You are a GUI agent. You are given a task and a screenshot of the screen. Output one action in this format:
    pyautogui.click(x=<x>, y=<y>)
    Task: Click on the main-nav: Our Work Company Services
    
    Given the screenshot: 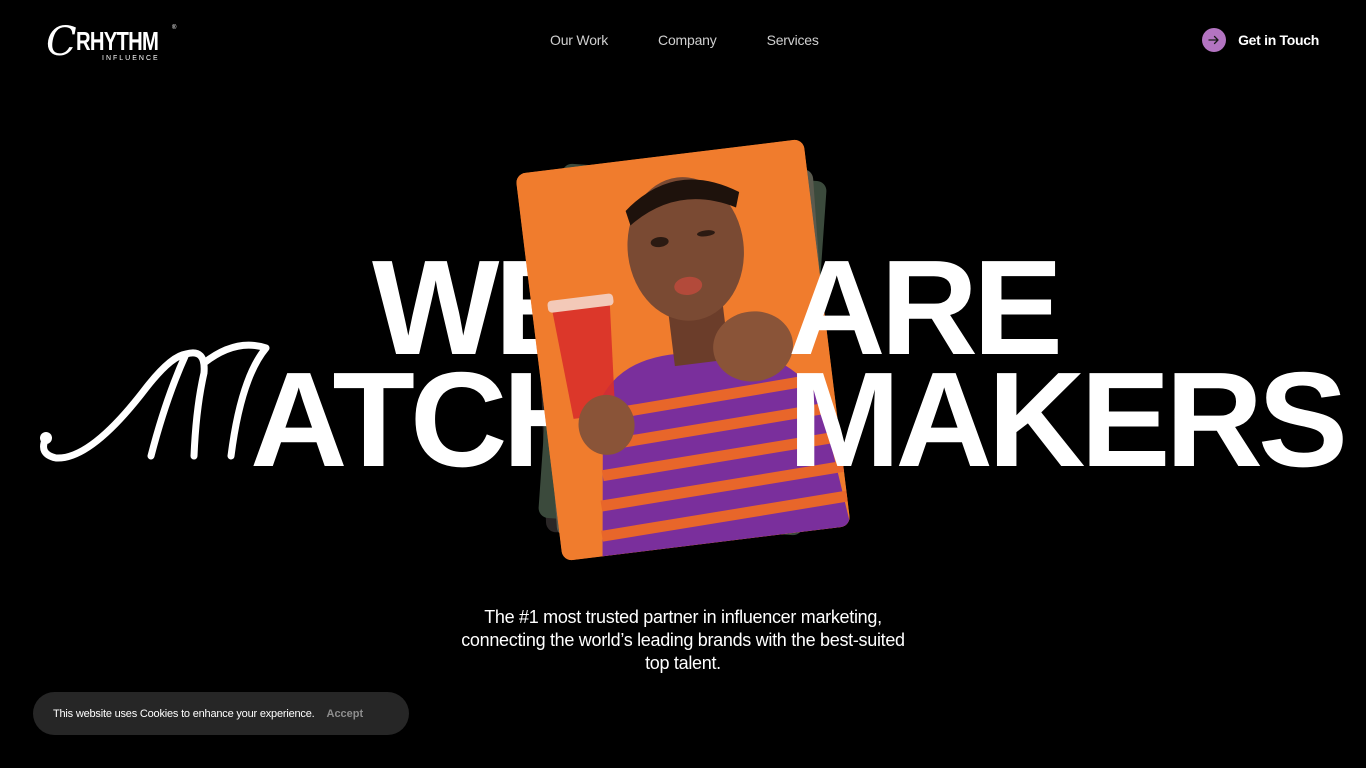 What is the action you would take?
    pyautogui.click(x=684, y=40)
    